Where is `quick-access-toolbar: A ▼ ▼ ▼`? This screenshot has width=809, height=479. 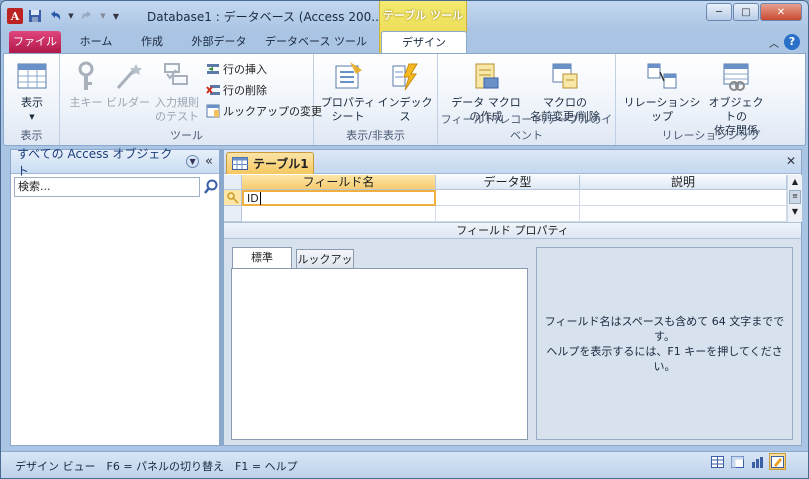 quick-access-toolbar: A ▼ ▼ ▼ is located at coordinates (64, 16).